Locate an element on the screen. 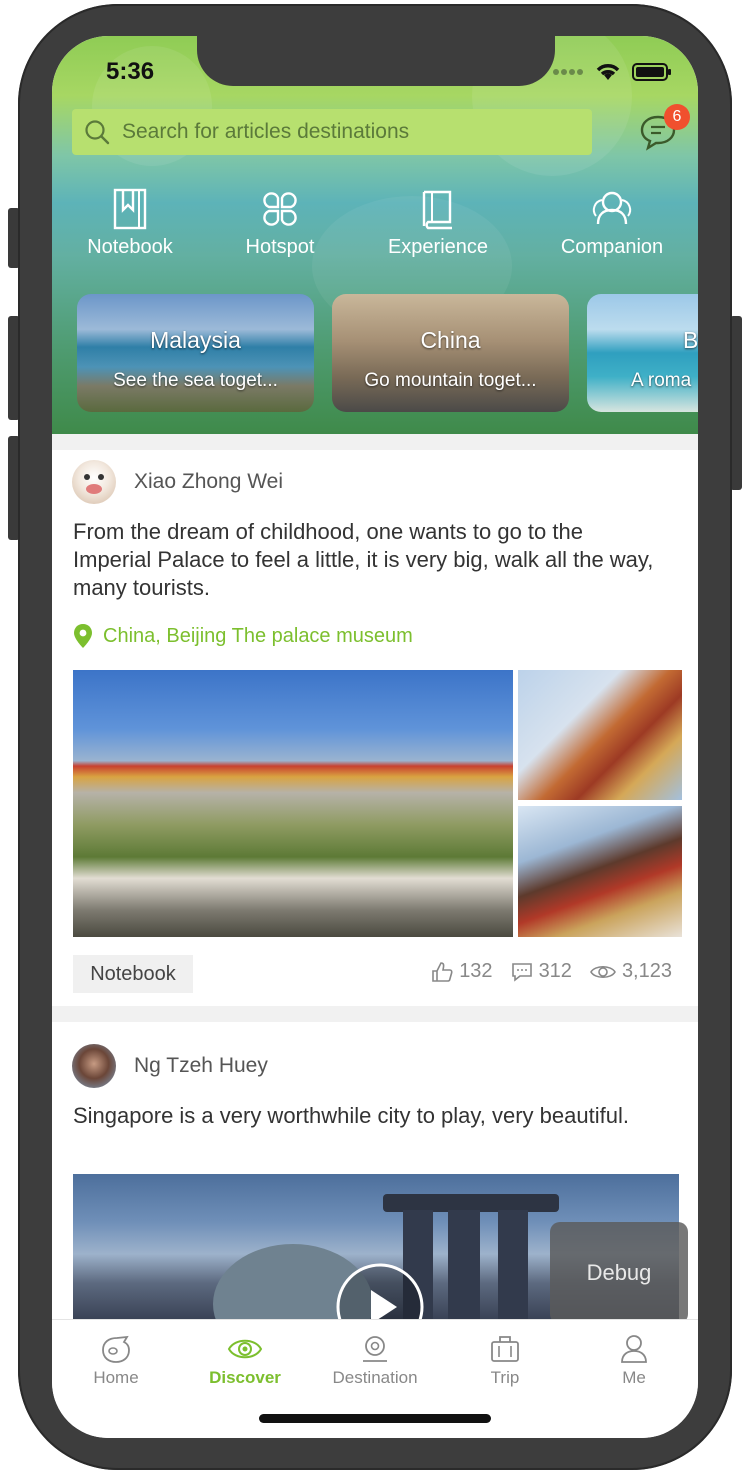  category-row: Notebook Hotspot Experience Companion is located at coordinates (375, 230).